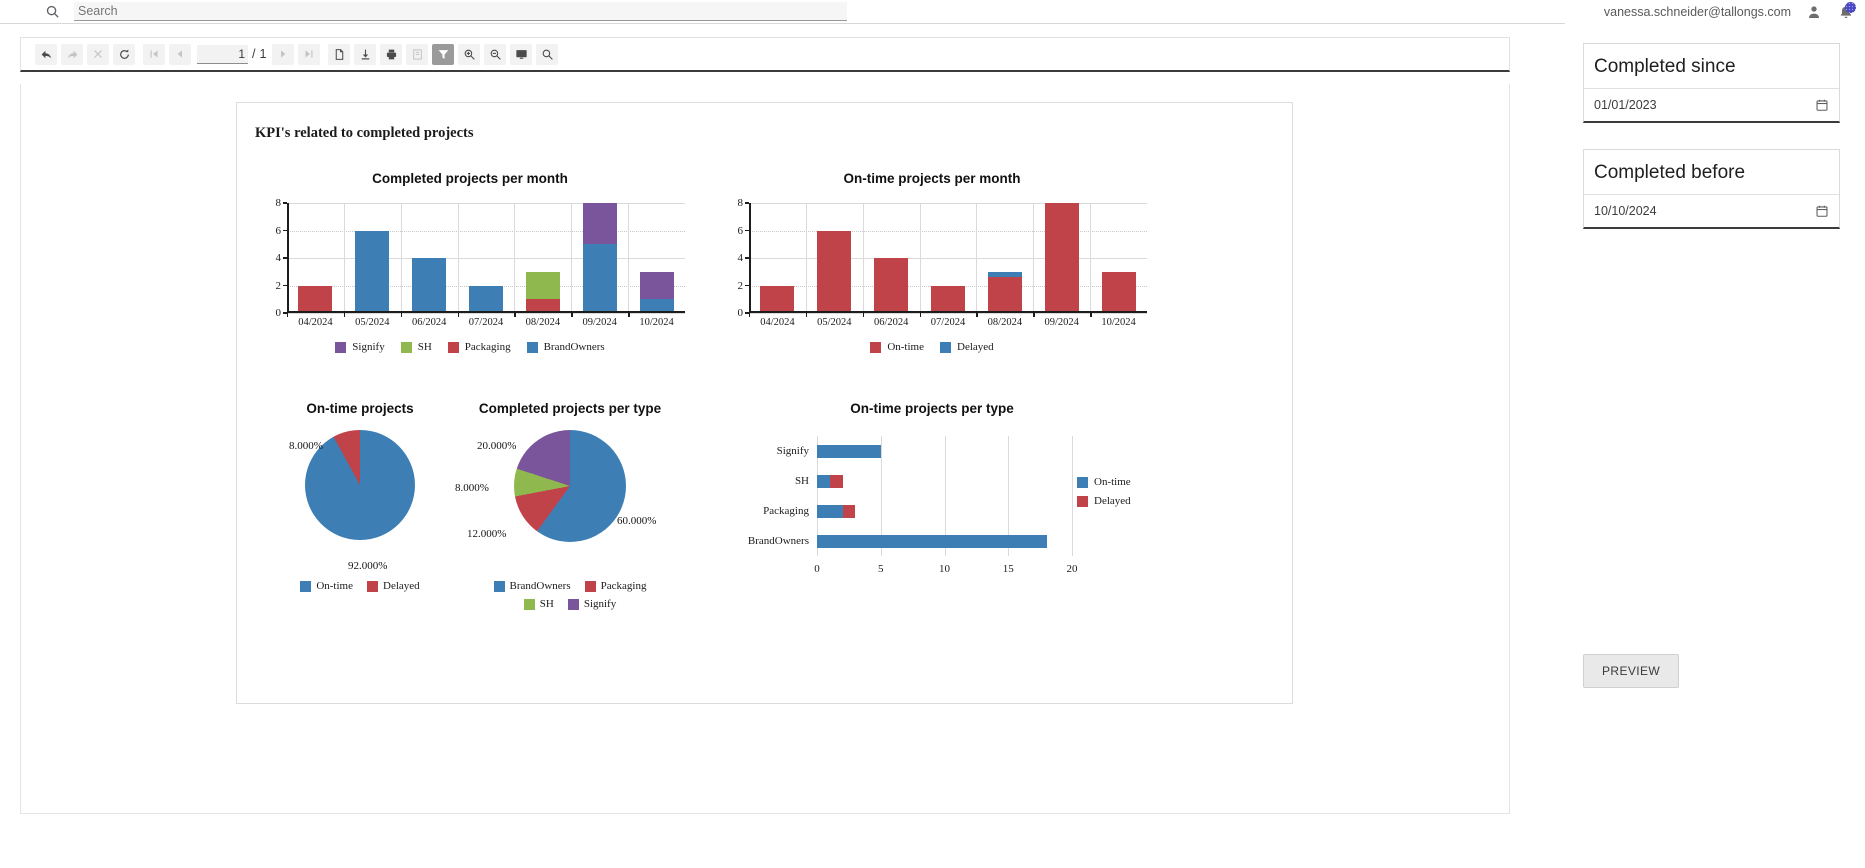 Image resolution: width=1865 pixels, height=868 pixels. What do you see at coordinates (339, 54) in the screenshot?
I see `new-document-button` at bounding box center [339, 54].